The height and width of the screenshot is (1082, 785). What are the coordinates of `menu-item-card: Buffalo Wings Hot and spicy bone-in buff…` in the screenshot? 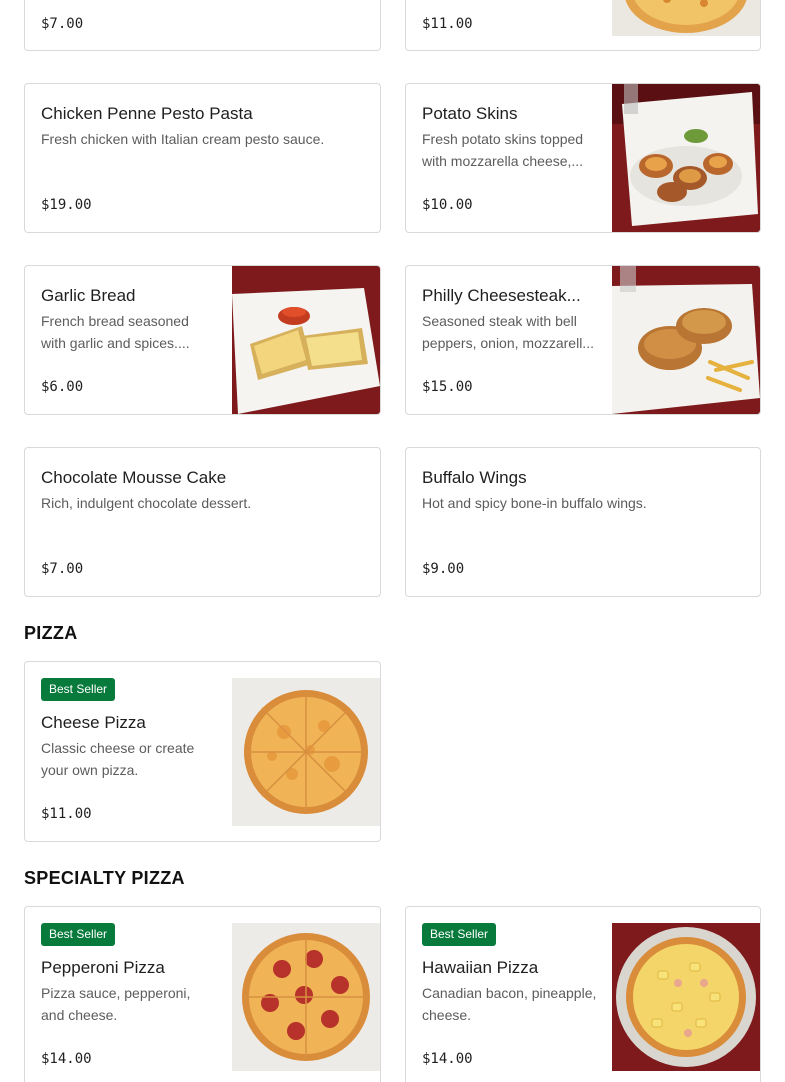 It's located at (583, 522).